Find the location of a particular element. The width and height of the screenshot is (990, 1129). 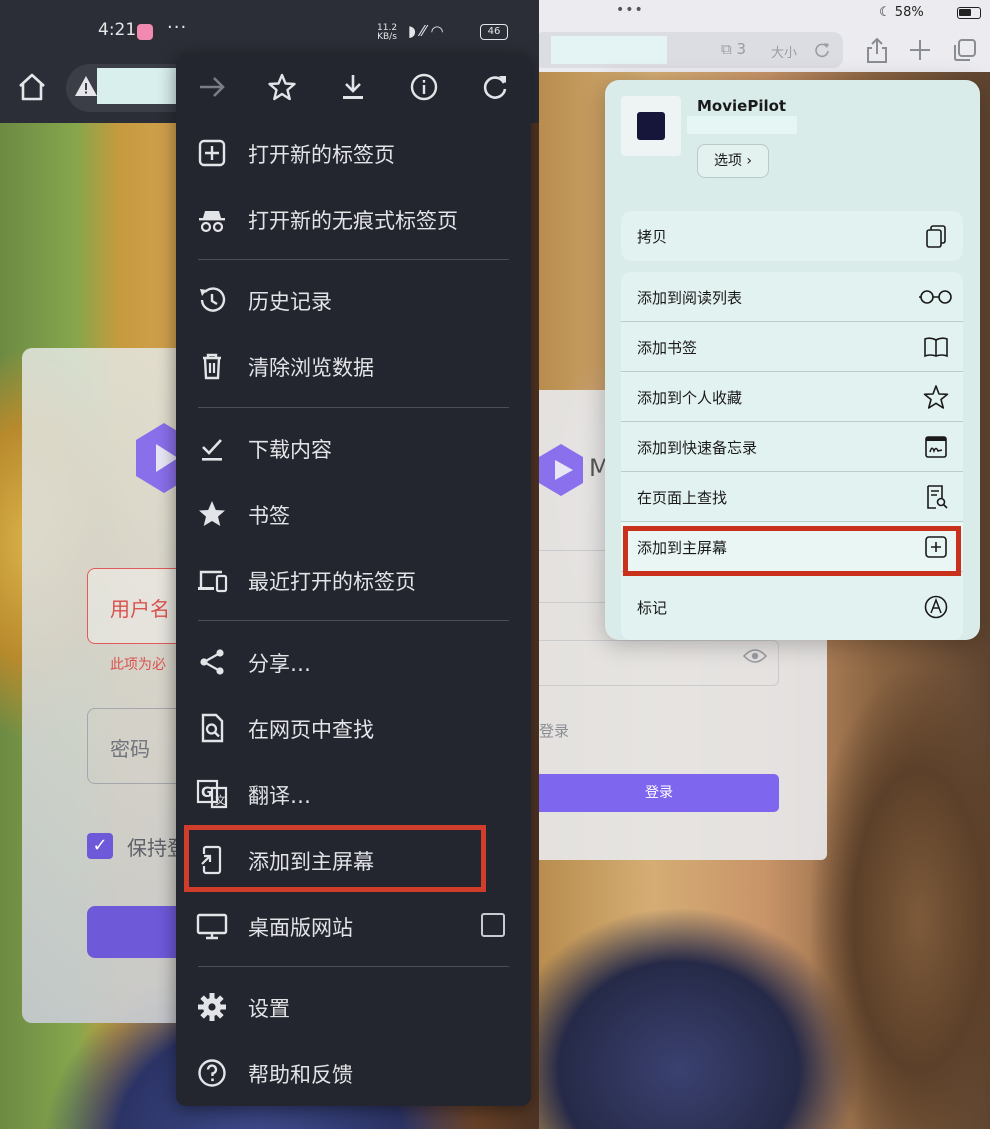

translate-icon: G文 is located at coordinates (212, 794).